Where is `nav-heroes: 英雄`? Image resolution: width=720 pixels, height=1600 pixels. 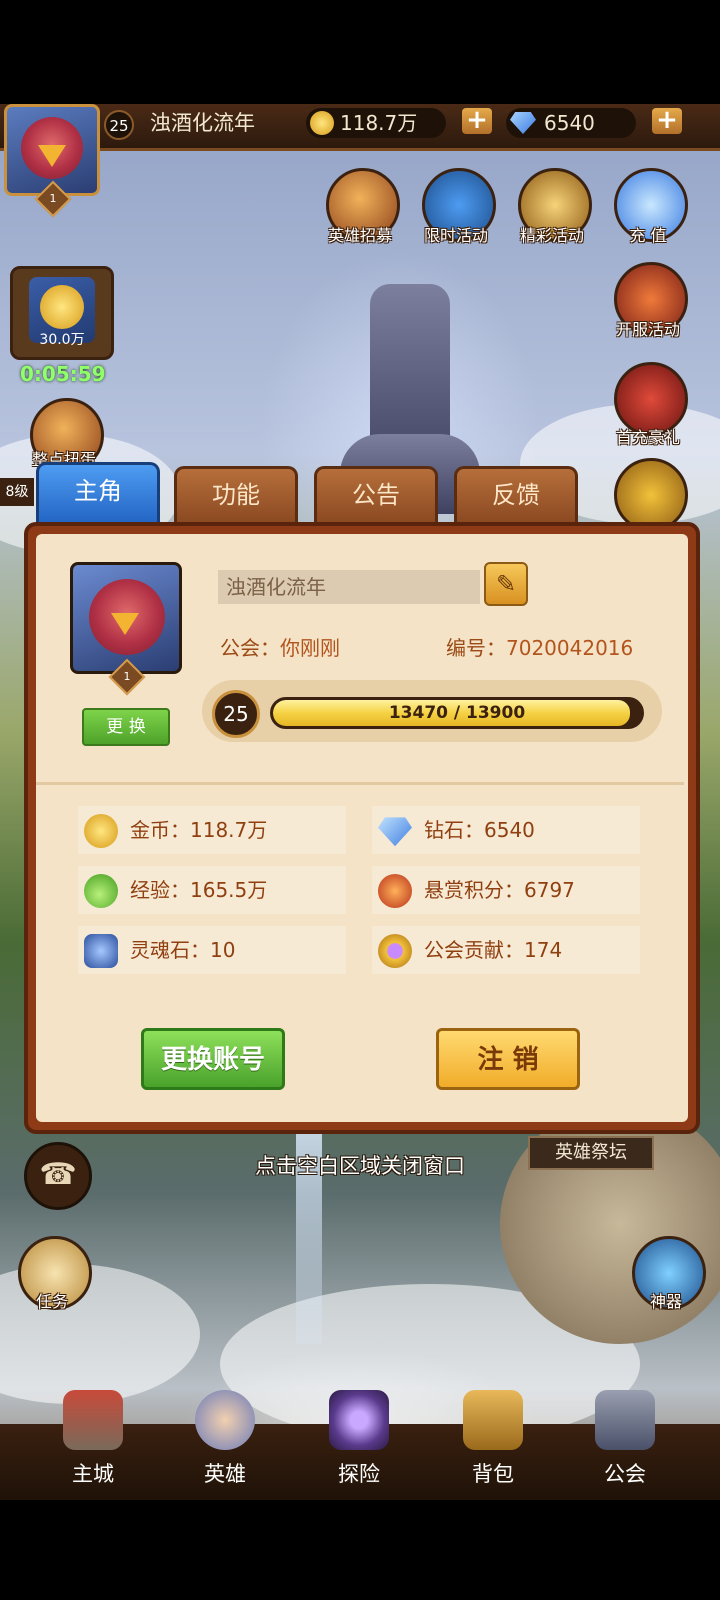
nav-heroes: 英雄 is located at coordinates (225, 1440).